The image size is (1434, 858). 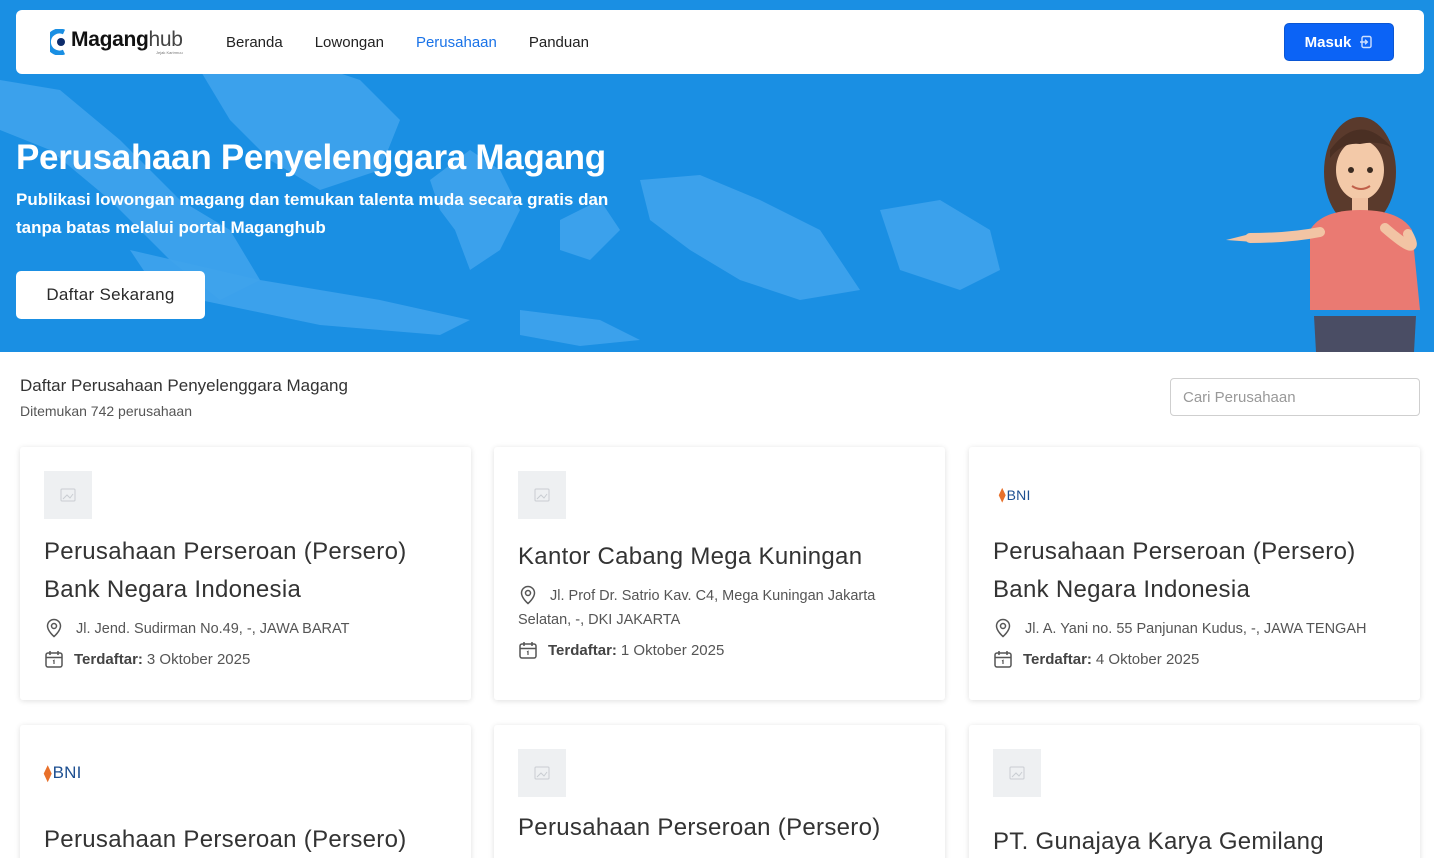 I want to click on company-registered: Terdaftar: 1 Oktober 2025, so click(x=719, y=650).